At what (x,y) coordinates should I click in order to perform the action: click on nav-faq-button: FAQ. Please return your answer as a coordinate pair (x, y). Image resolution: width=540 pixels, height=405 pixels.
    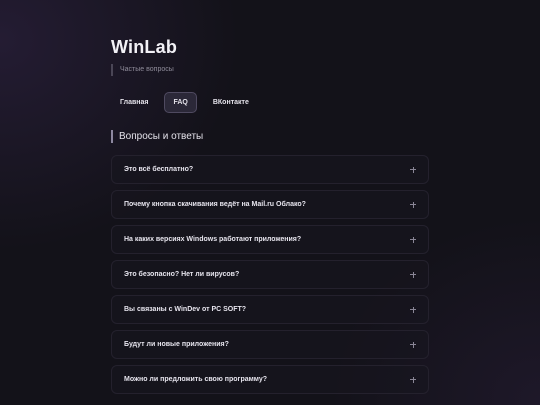
    Looking at the image, I should click on (180, 102).